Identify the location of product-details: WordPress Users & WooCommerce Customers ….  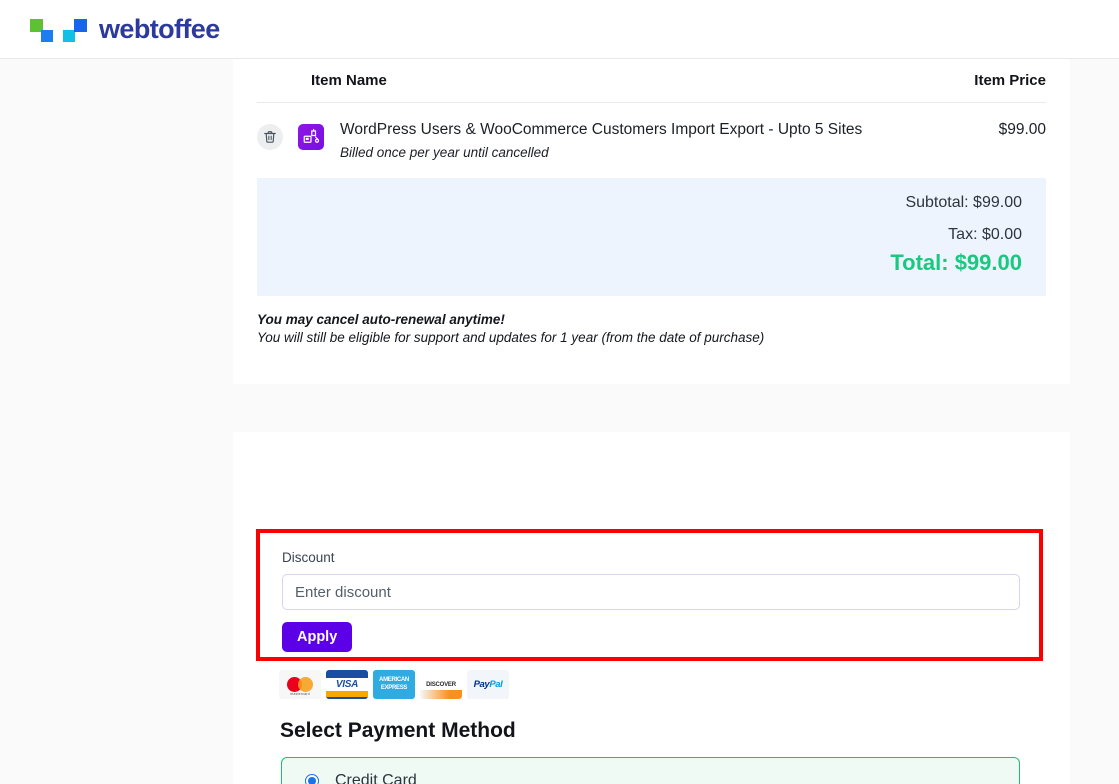
(669, 140).